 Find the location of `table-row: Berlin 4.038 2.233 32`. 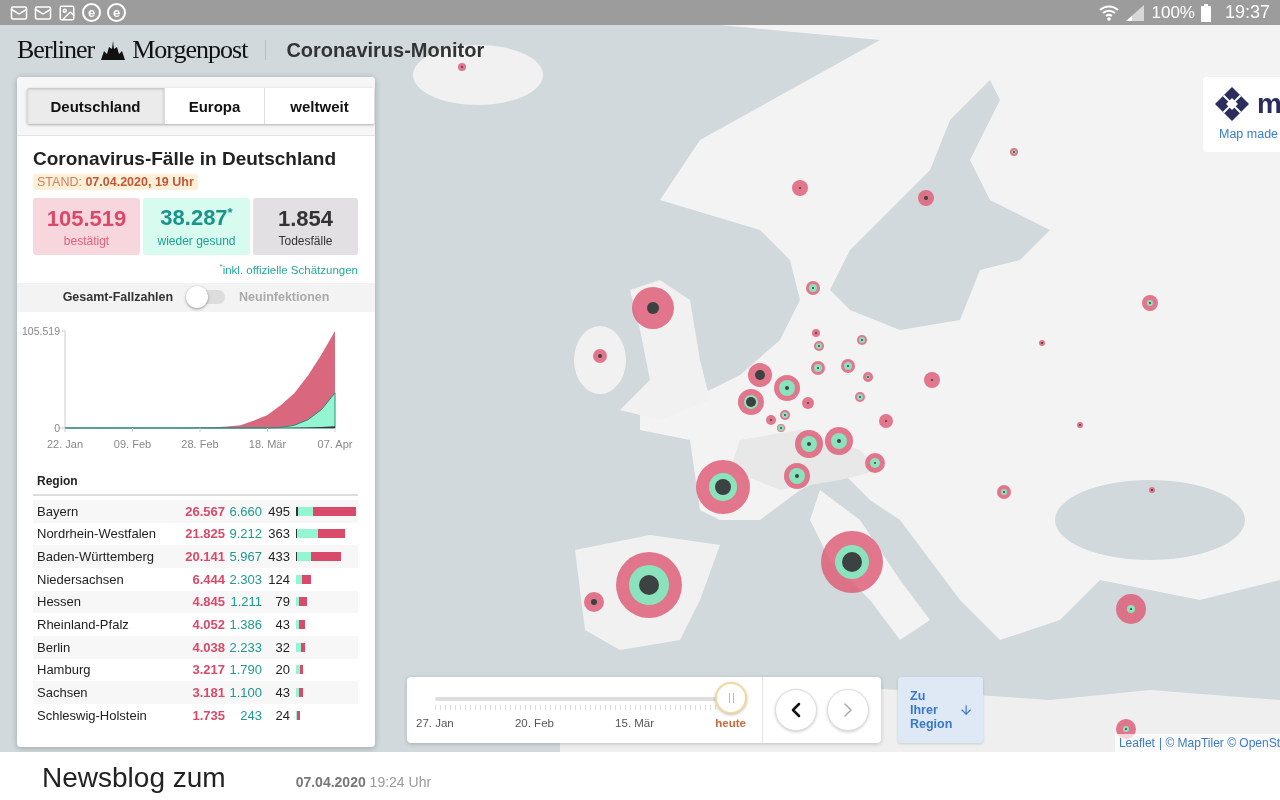

table-row: Berlin 4.038 2.233 32 is located at coordinates (195, 647).